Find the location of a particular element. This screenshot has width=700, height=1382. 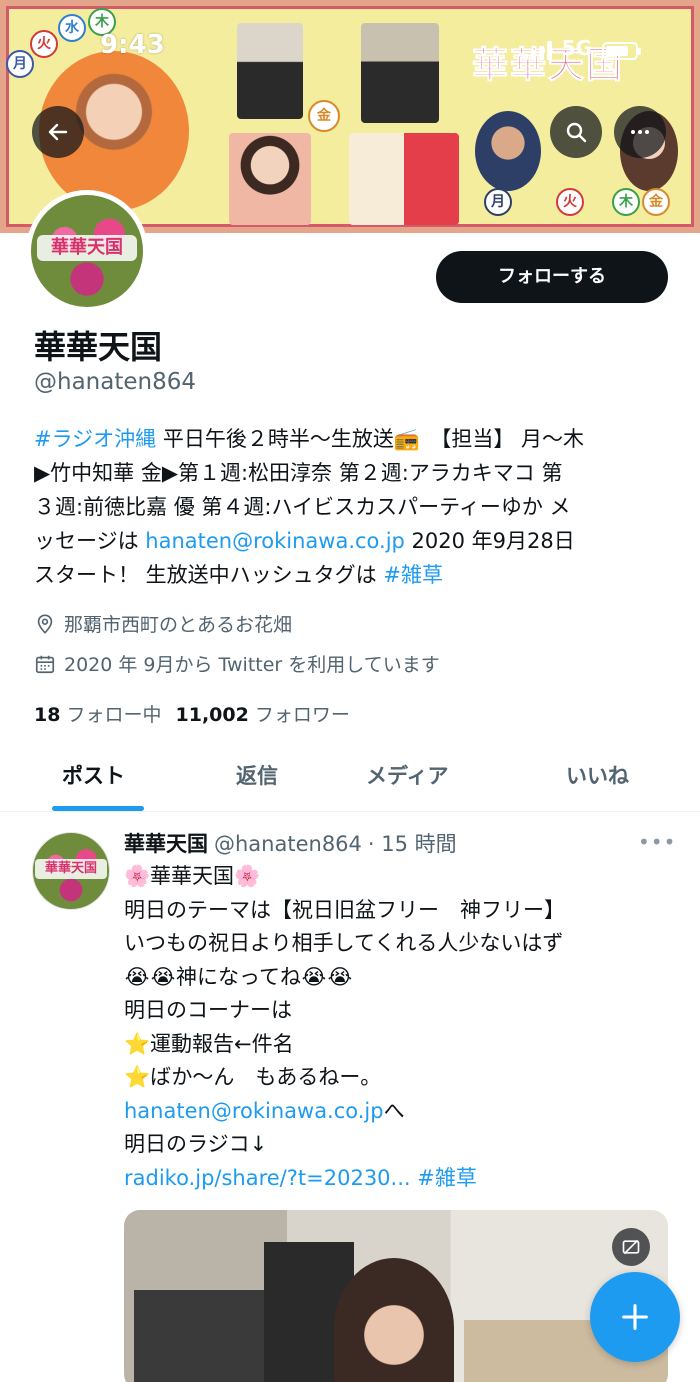

following-count: 18 is located at coordinates (47, 715).